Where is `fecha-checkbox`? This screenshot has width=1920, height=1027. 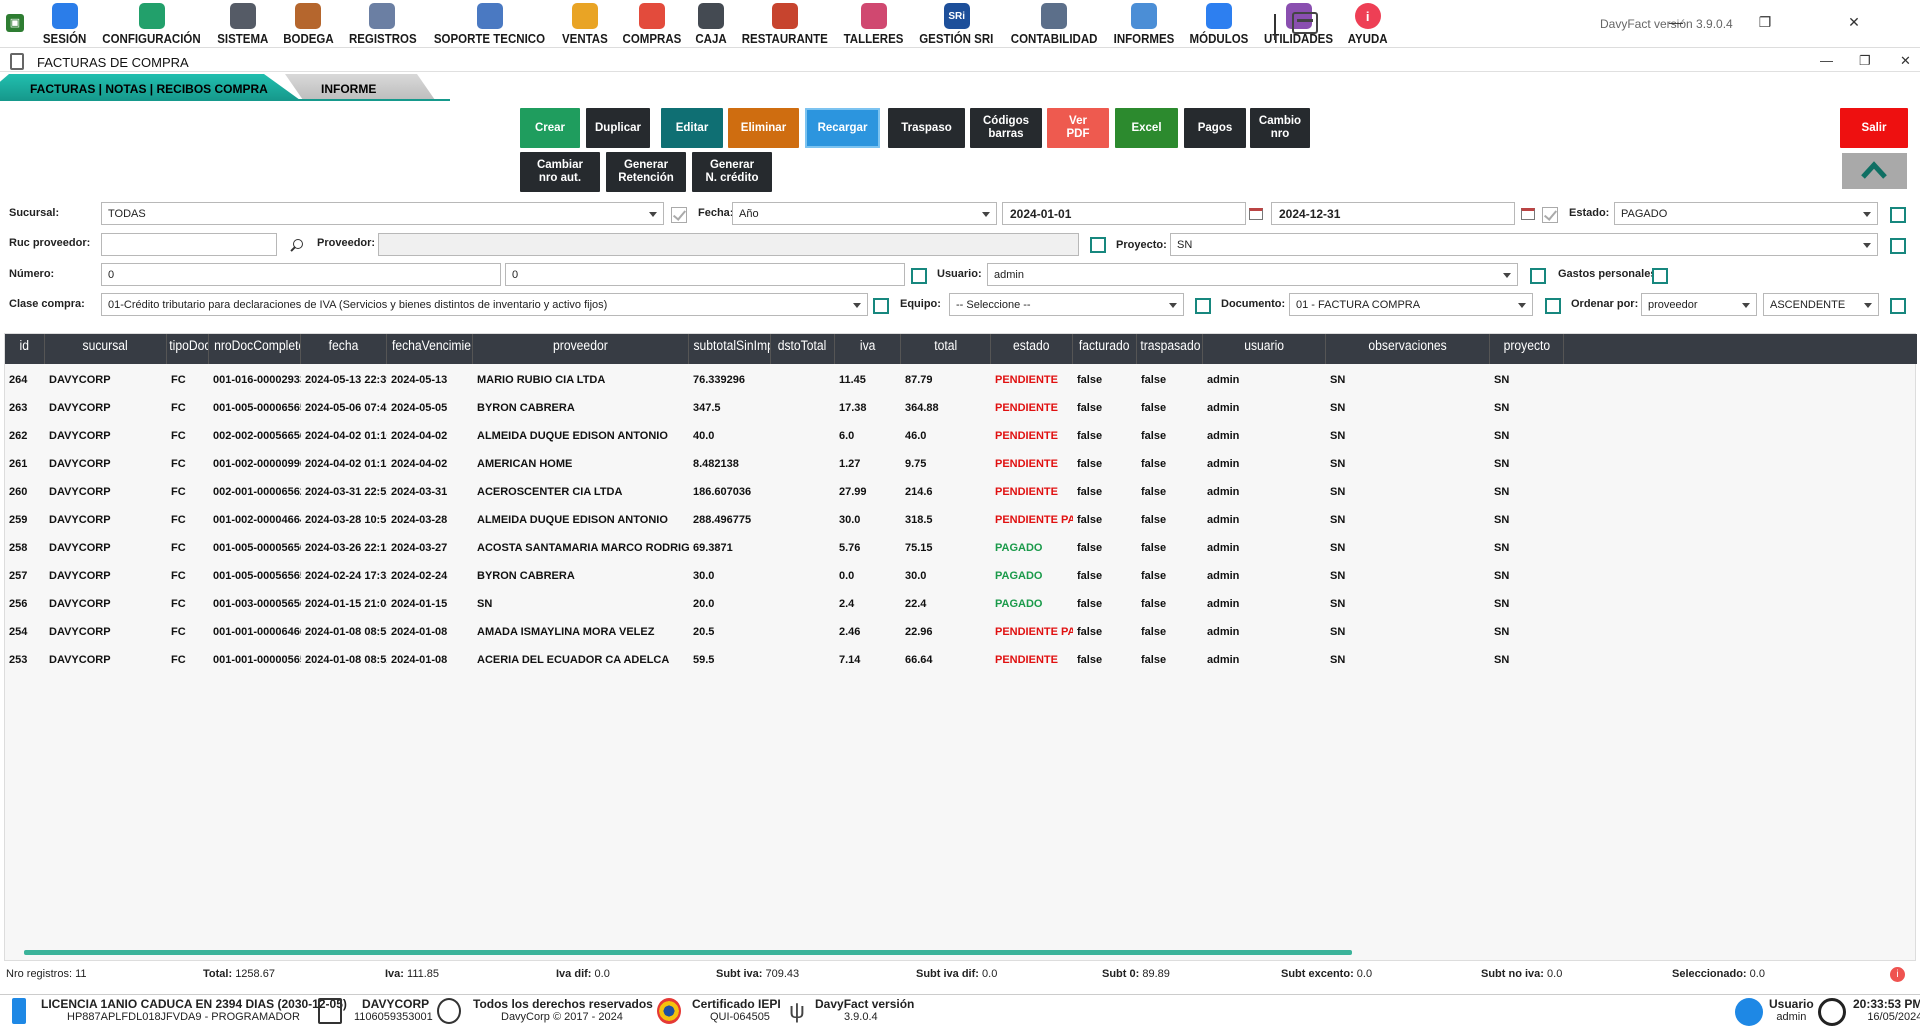 fecha-checkbox is located at coordinates (1550, 215).